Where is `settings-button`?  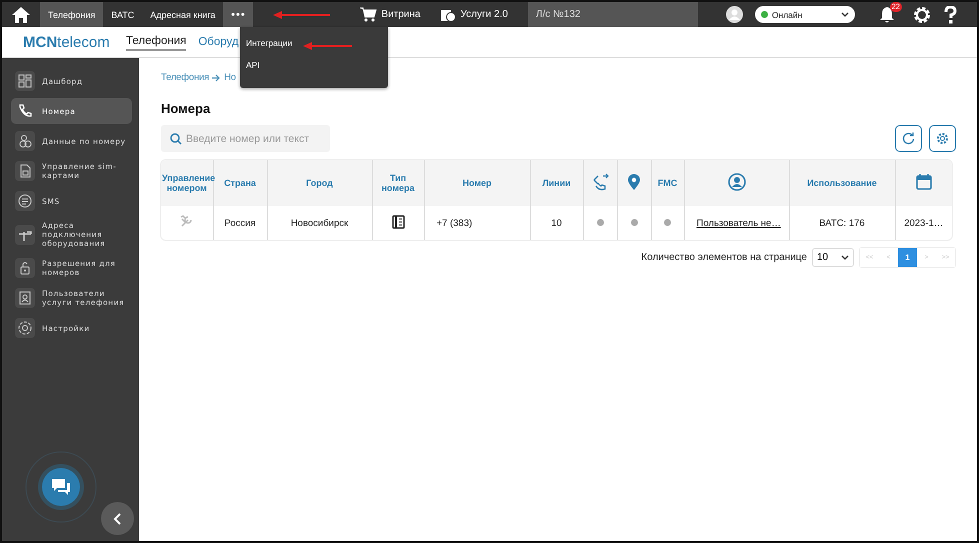 settings-button is located at coordinates (942, 138).